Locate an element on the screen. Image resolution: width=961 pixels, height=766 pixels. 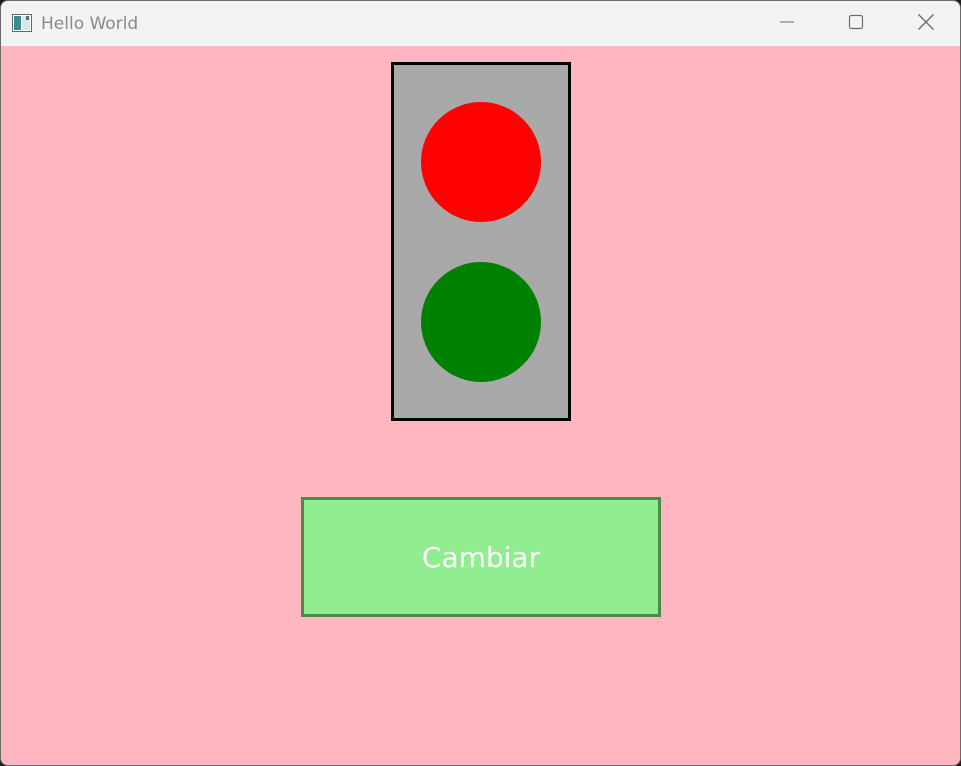
minimize-button is located at coordinates (786, 23).